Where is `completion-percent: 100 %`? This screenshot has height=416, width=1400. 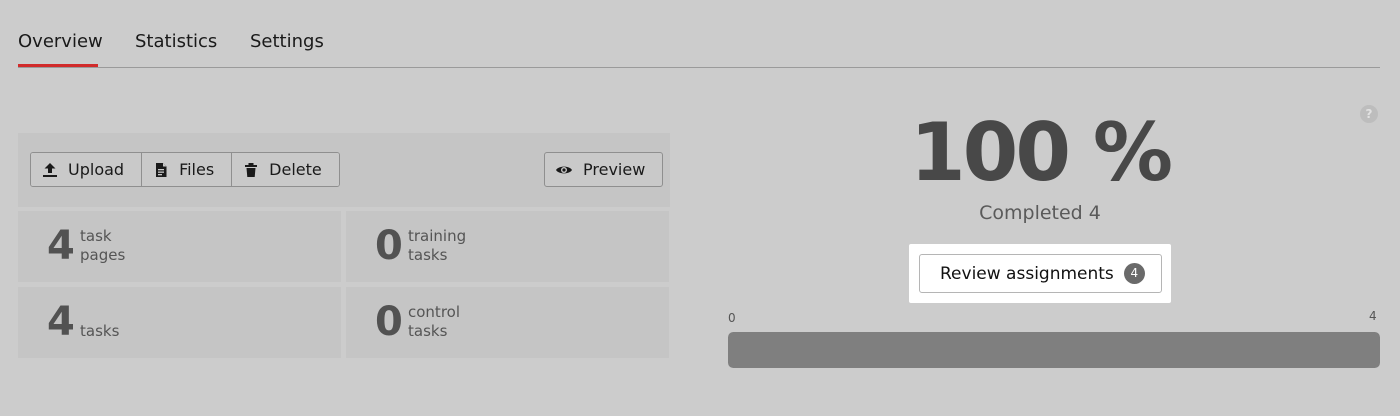 completion-percent: 100 % is located at coordinates (1041, 152).